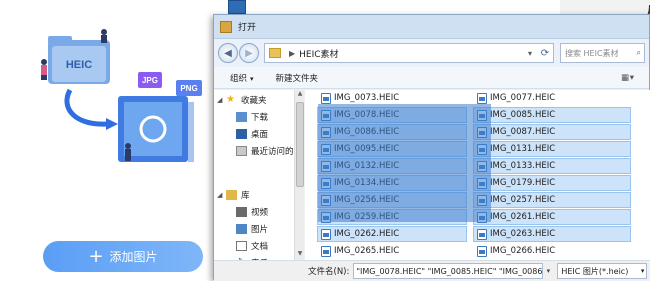 The image size is (650, 281). I want to click on folder-icon, so click(275, 53).